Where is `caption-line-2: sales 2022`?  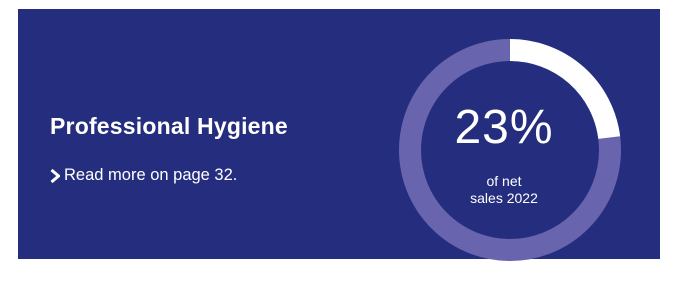 caption-line-2: sales 2022 is located at coordinates (504, 198).